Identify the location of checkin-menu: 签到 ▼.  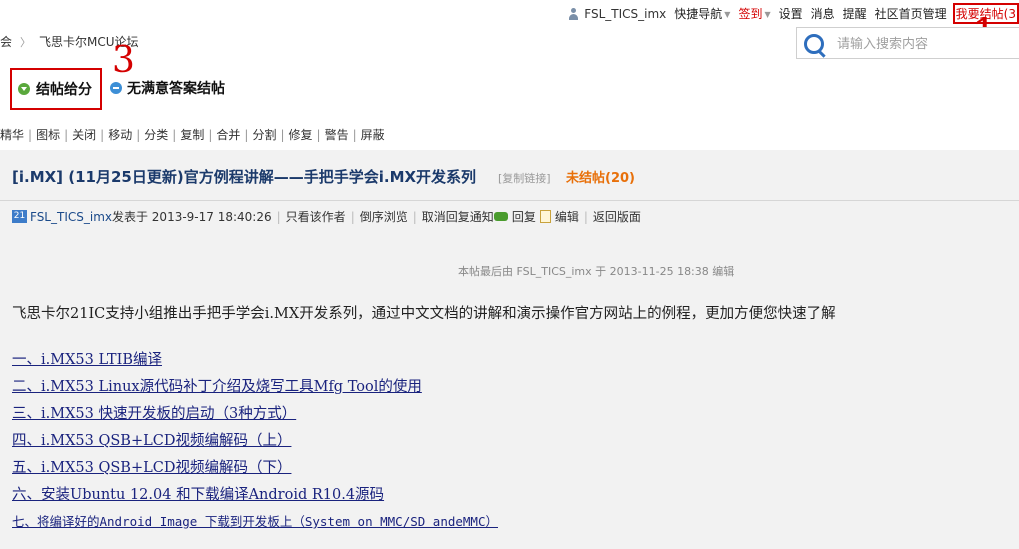
(754, 13).